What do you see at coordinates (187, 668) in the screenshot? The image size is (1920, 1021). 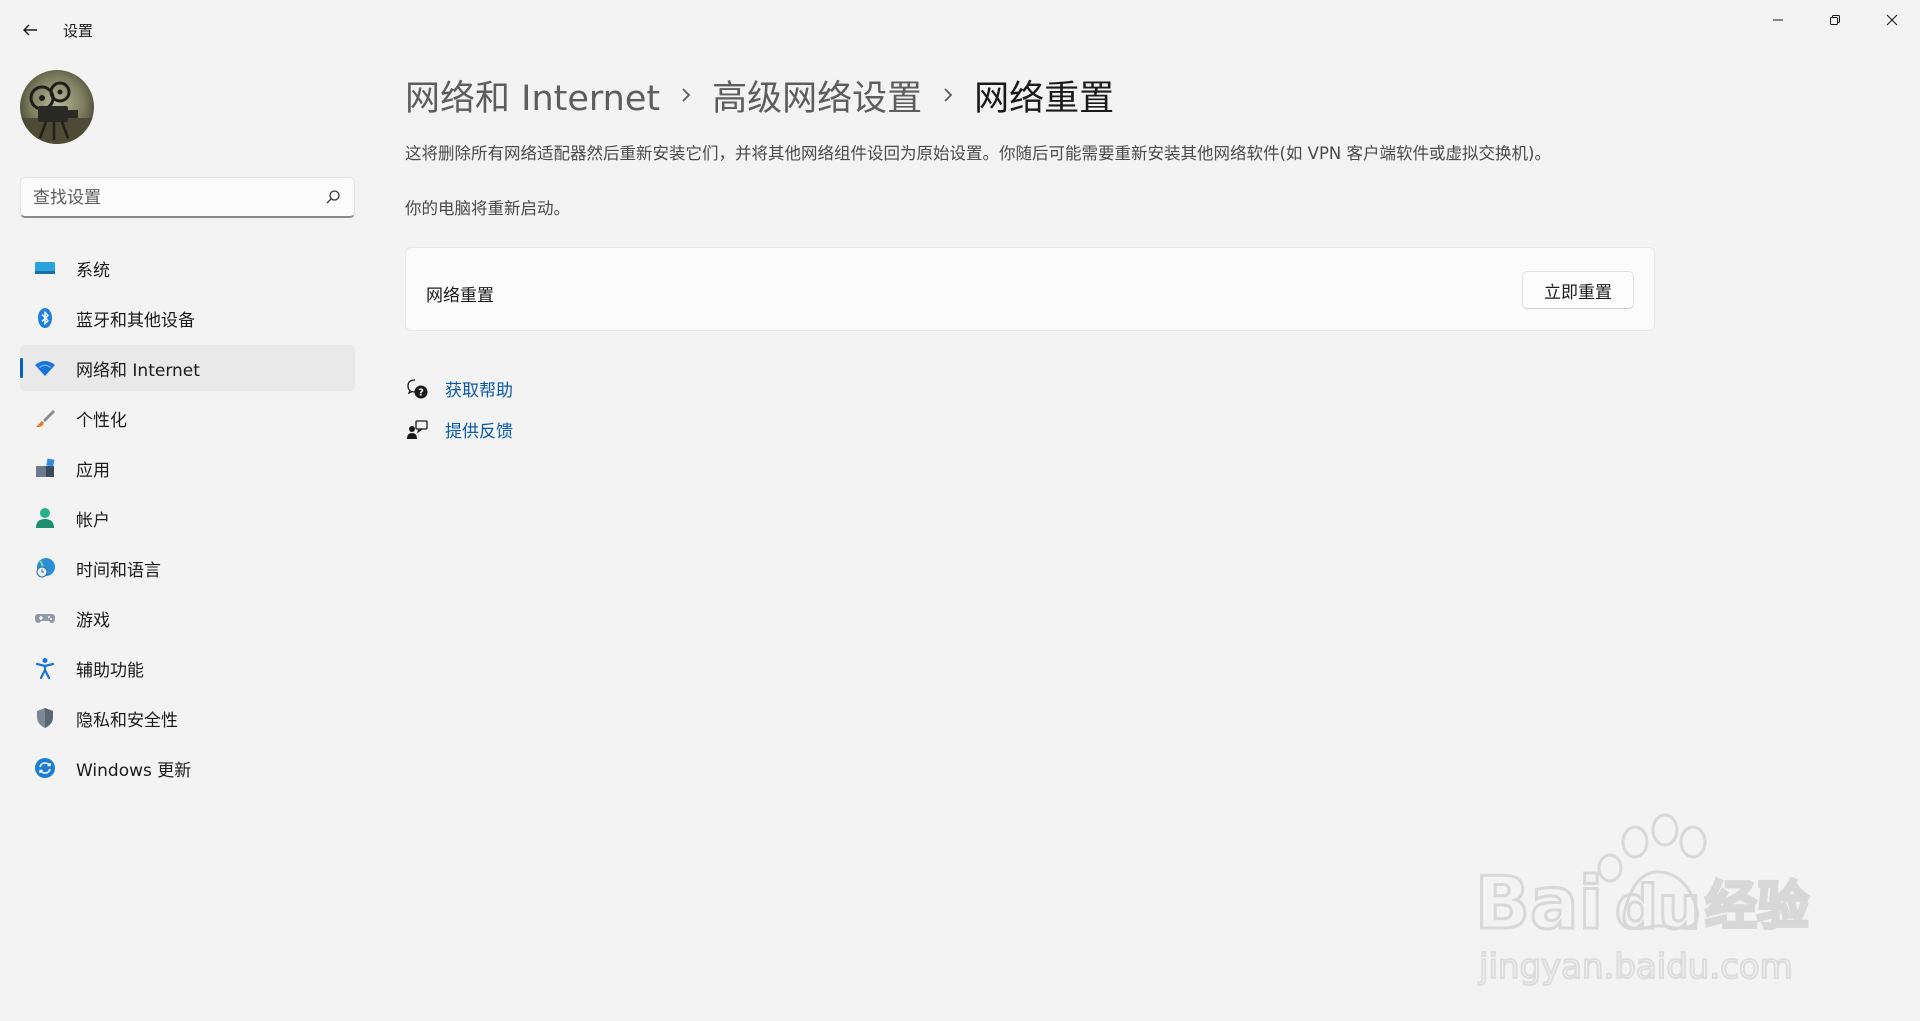 I see `sidebar-item-accessibility: 辅助功能` at bounding box center [187, 668].